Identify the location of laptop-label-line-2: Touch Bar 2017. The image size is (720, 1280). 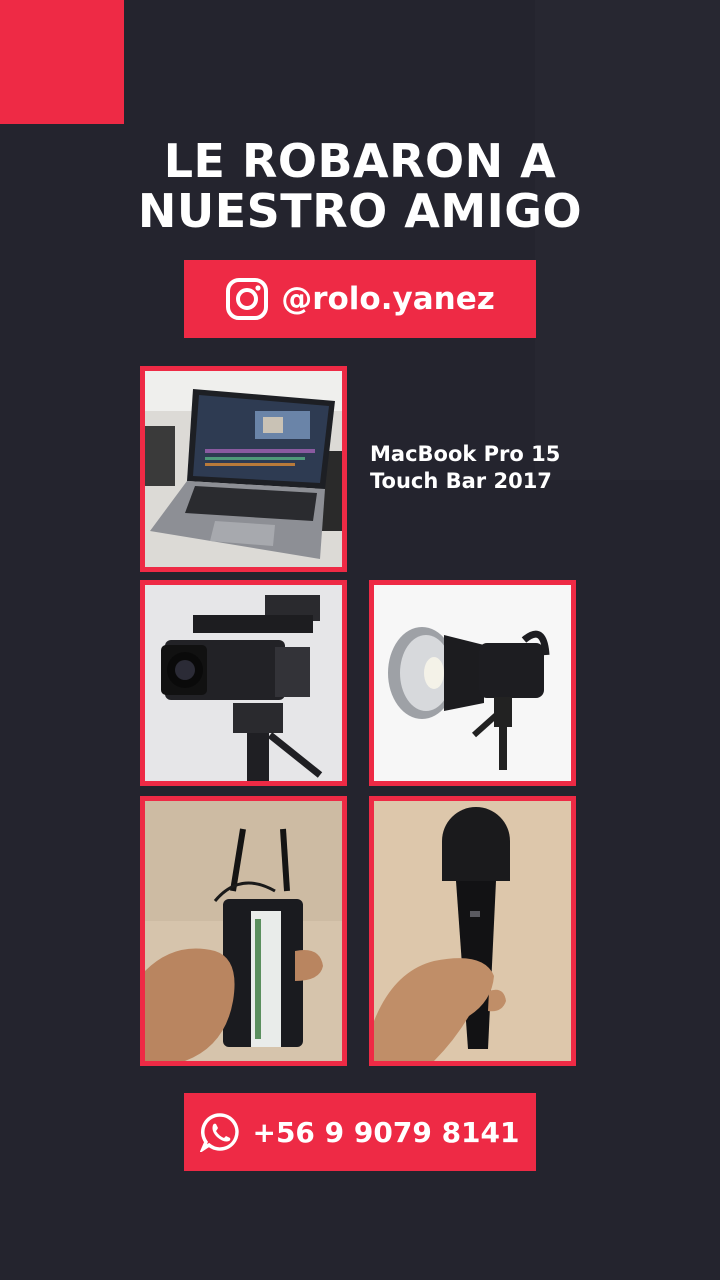
(461, 481).